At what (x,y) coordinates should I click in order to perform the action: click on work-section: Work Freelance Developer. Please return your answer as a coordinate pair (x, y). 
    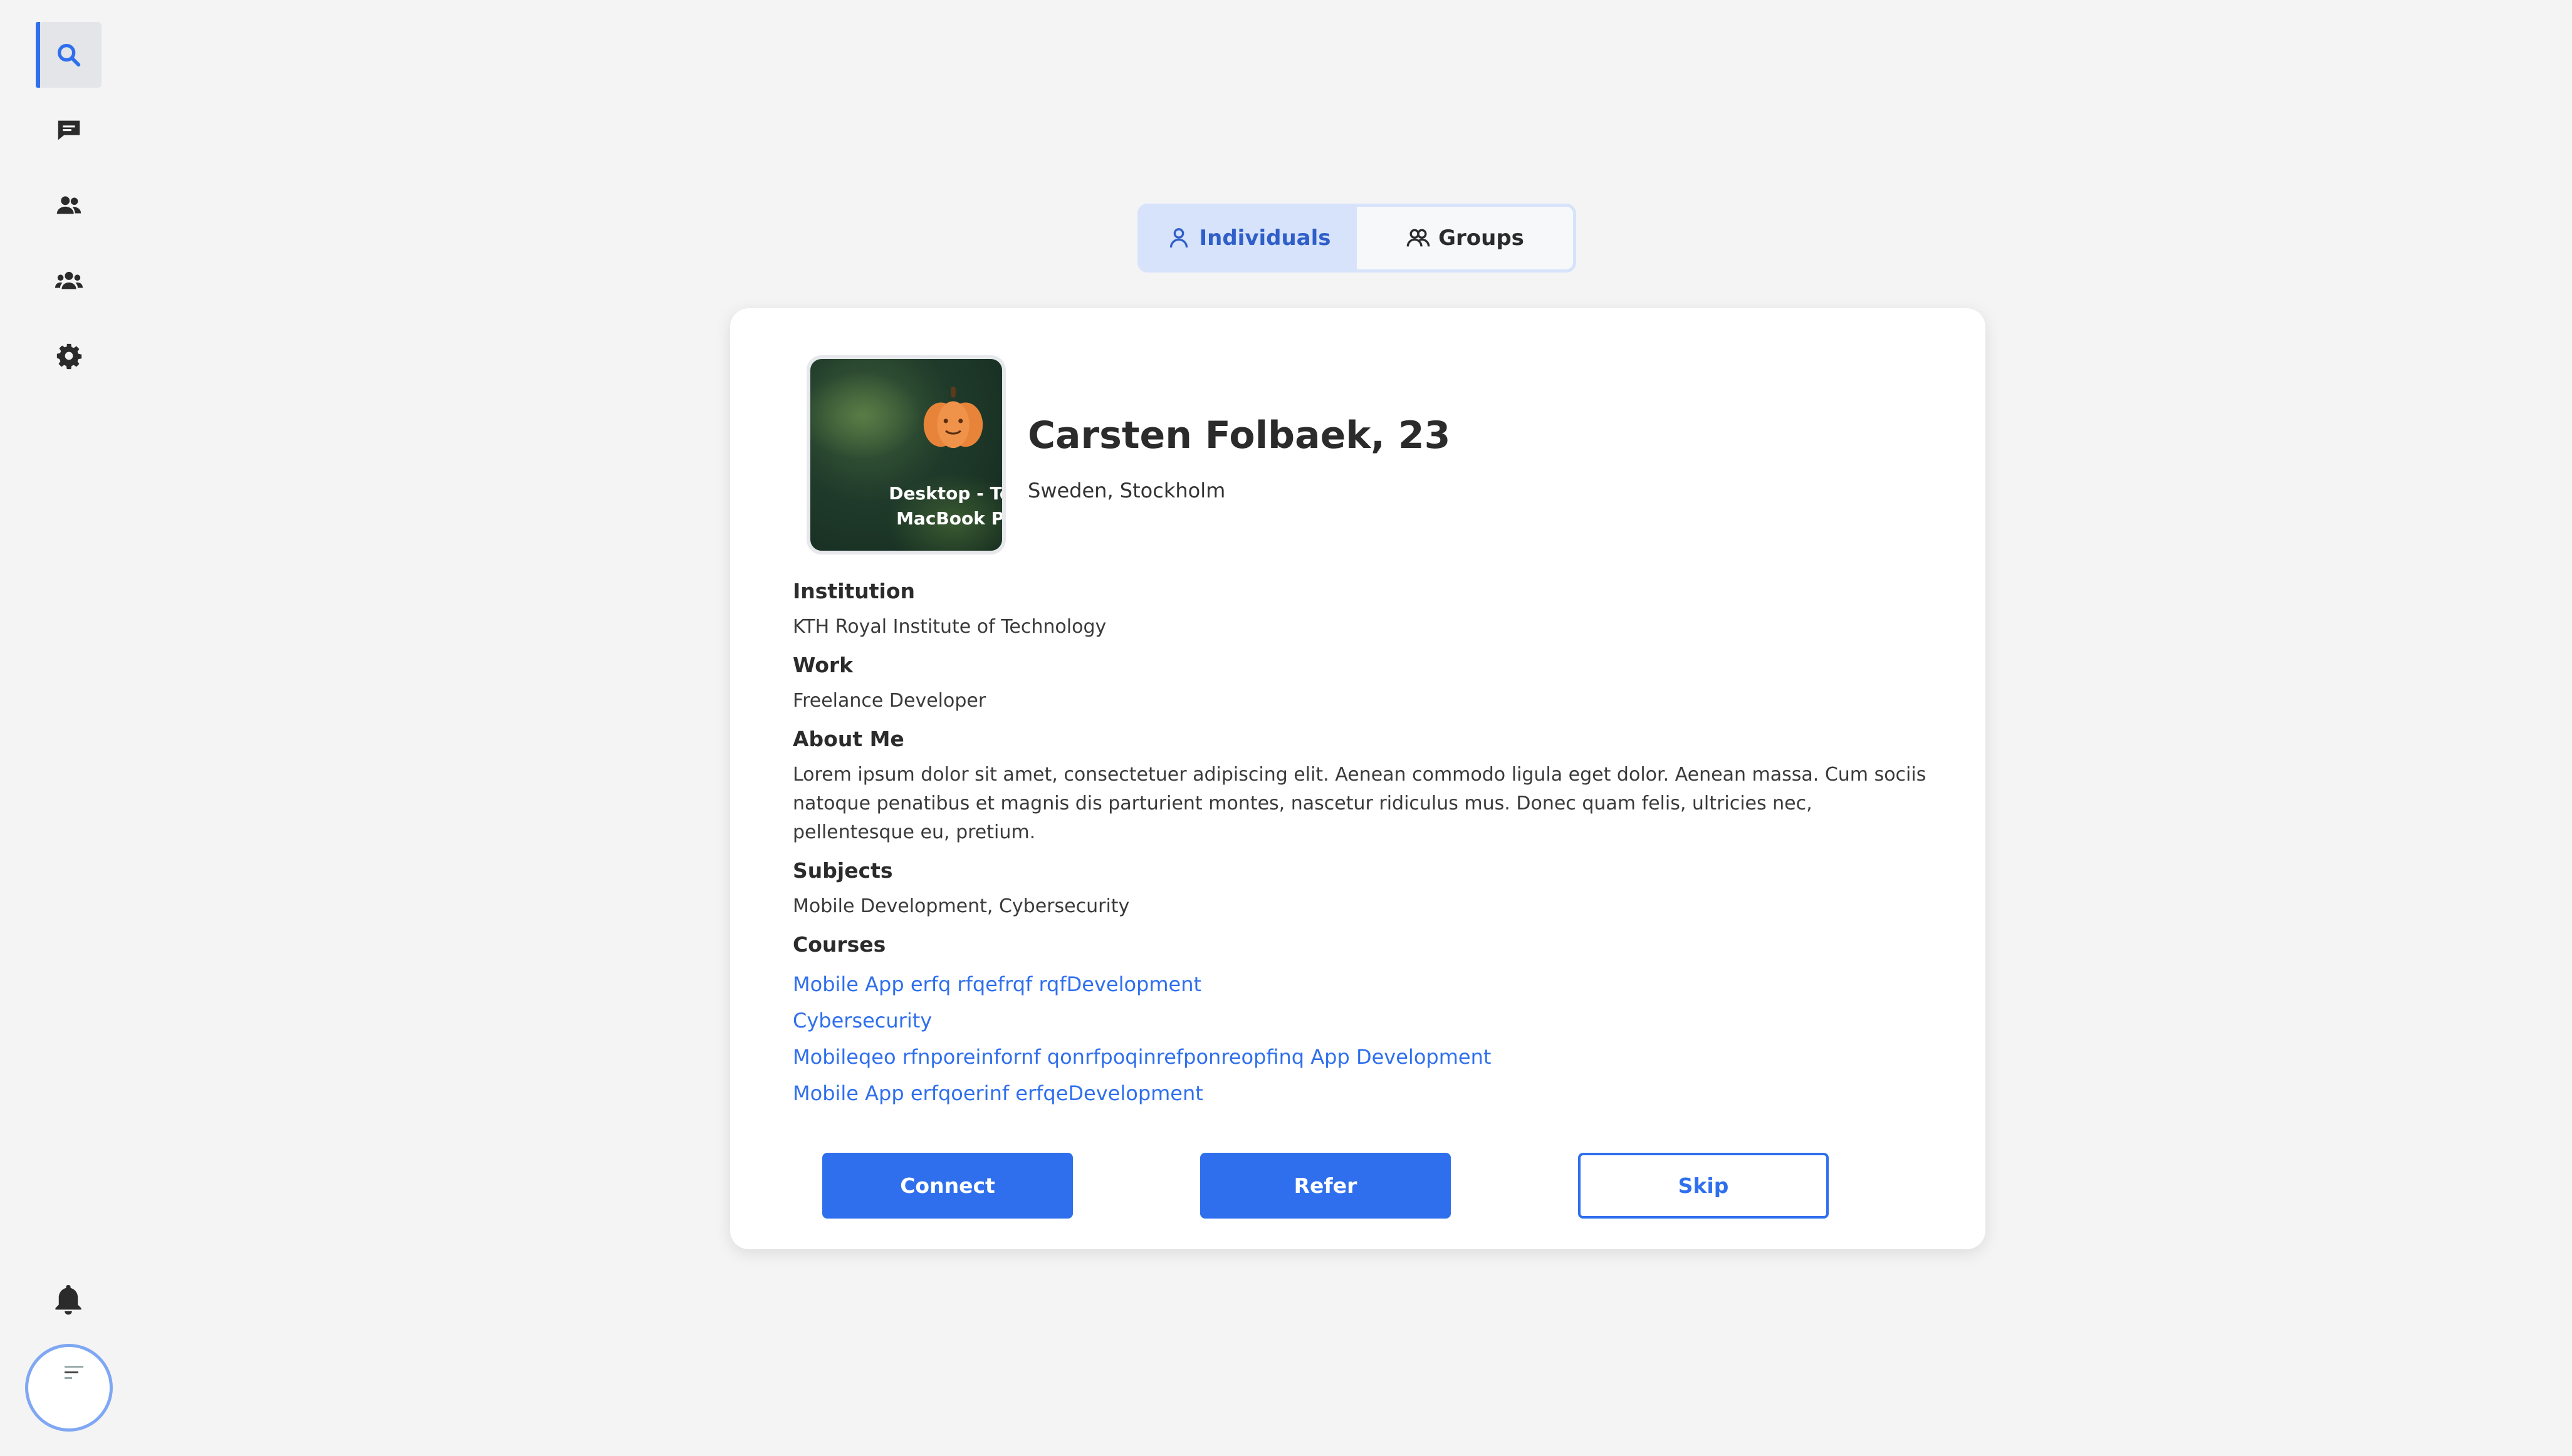
    Looking at the image, I should click on (1363, 683).